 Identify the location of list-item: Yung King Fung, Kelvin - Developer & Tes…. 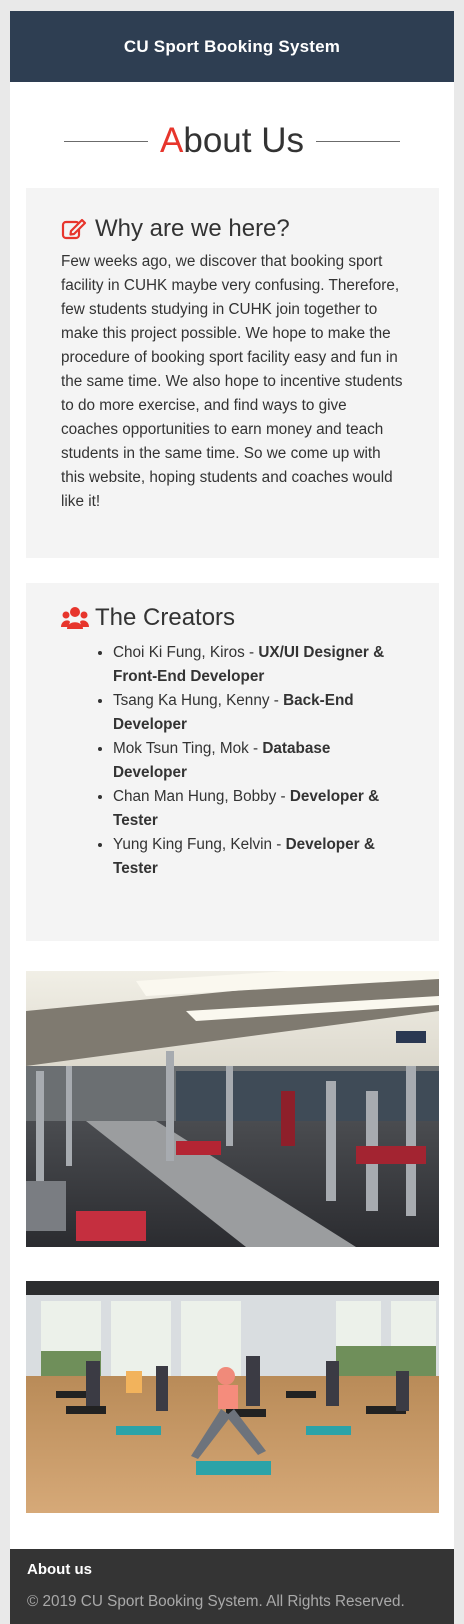
(257, 857).